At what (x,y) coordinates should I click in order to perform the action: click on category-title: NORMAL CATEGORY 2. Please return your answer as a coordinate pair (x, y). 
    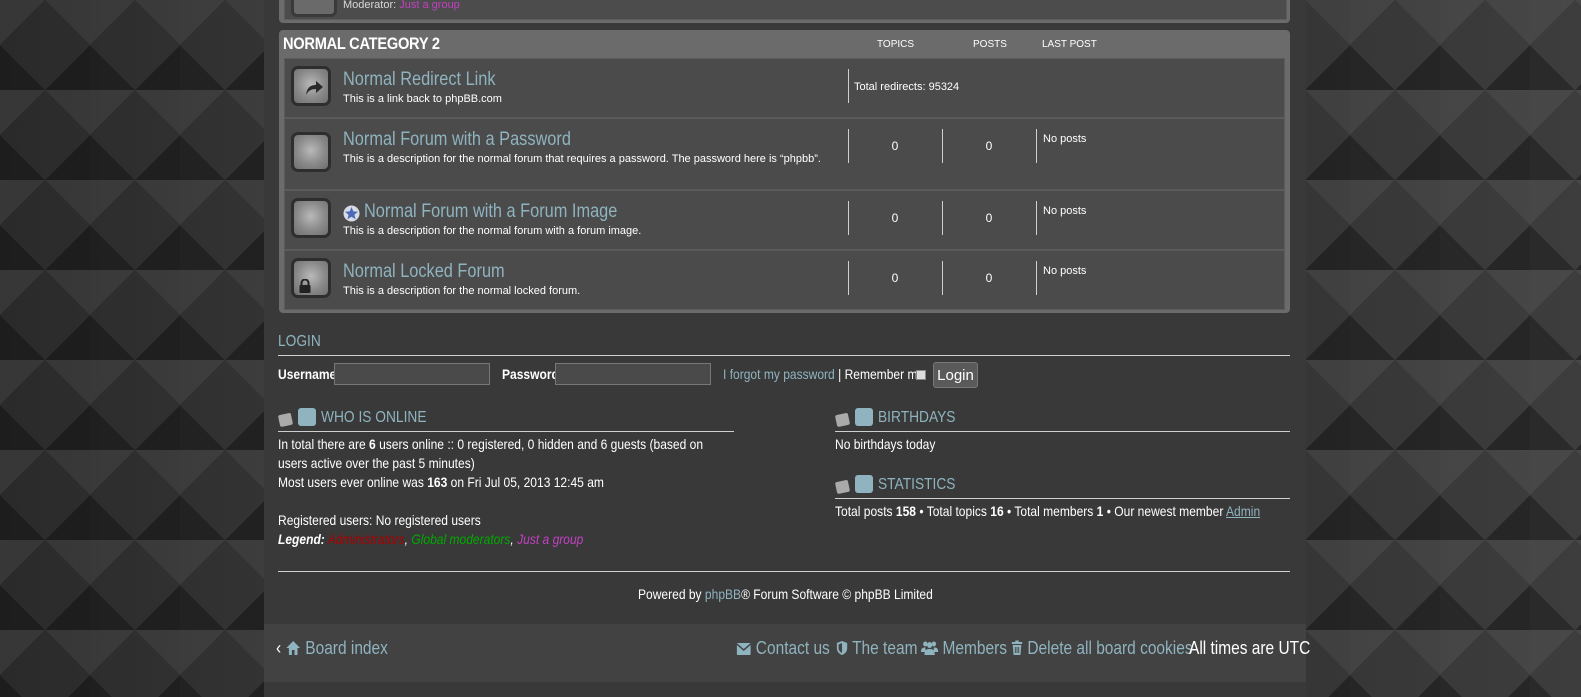
    Looking at the image, I should click on (361, 44).